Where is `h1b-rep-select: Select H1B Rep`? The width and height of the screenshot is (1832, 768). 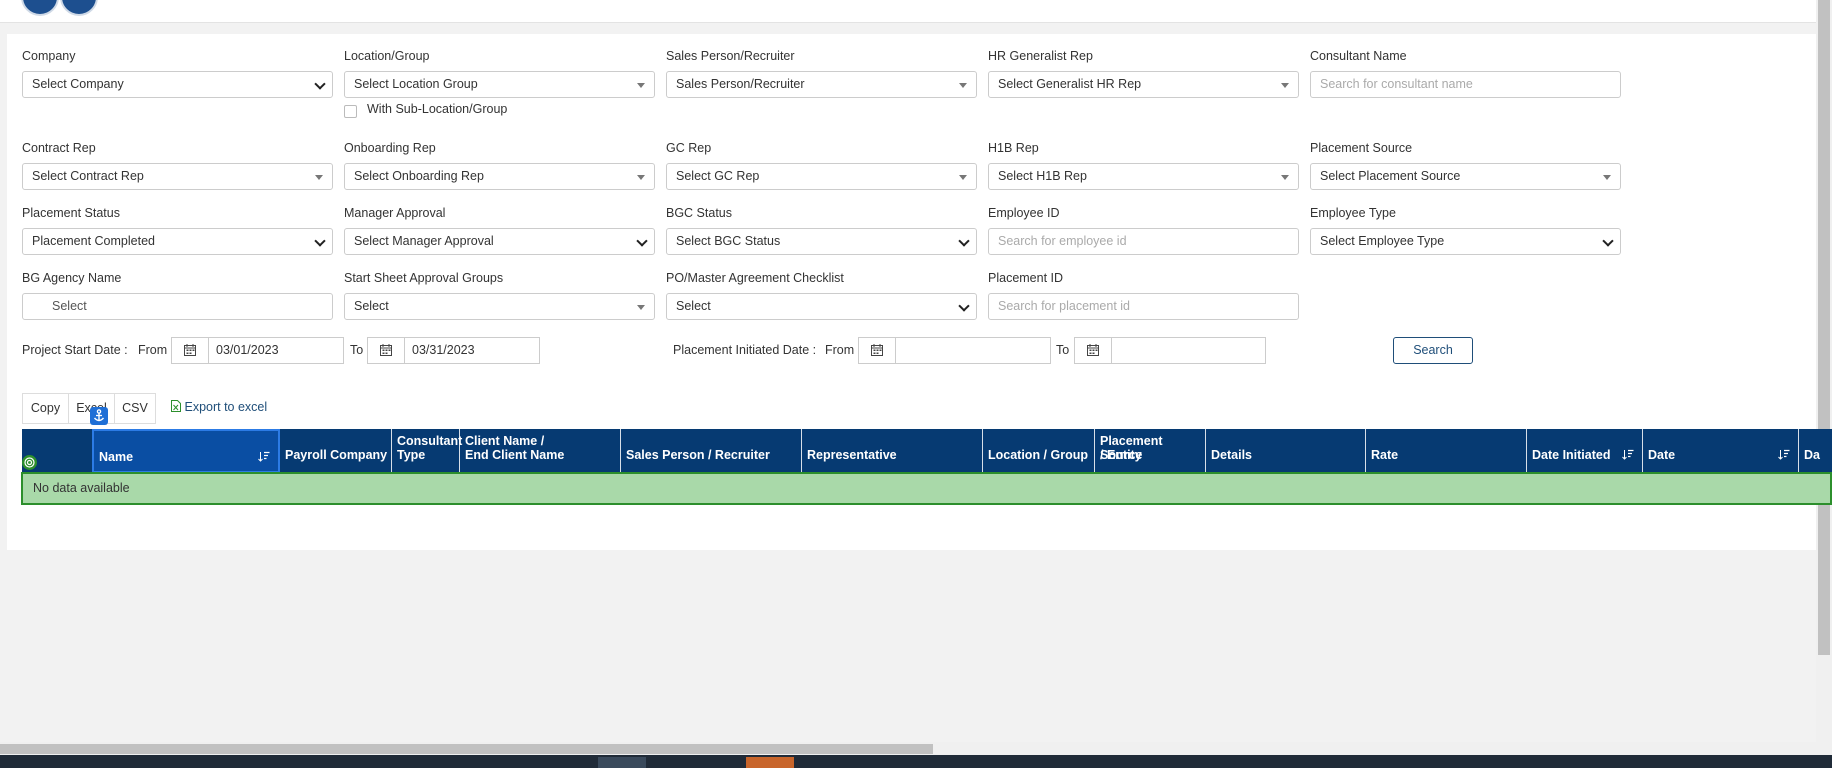
h1b-rep-select: Select H1B Rep is located at coordinates (1143, 176).